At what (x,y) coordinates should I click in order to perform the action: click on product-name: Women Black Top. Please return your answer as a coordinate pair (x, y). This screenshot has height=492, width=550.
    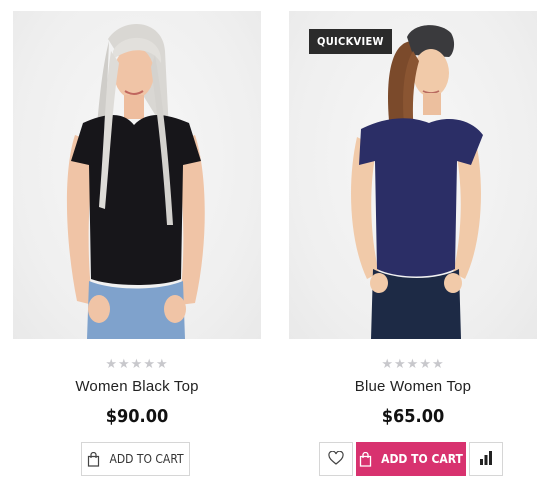
    Looking at the image, I should click on (137, 386).